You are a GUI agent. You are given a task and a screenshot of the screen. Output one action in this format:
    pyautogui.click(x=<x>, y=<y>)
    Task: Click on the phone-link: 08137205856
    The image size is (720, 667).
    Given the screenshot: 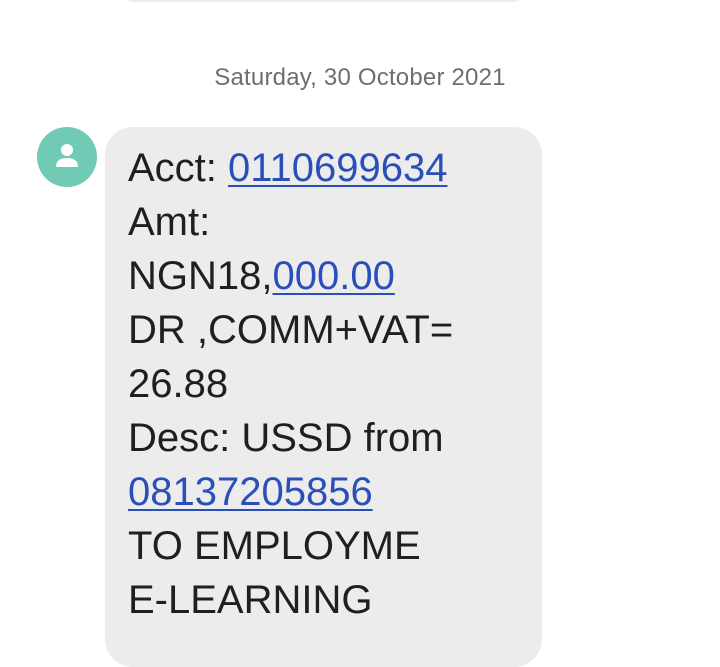 What is the action you would take?
    pyautogui.click(x=250, y=492)
    